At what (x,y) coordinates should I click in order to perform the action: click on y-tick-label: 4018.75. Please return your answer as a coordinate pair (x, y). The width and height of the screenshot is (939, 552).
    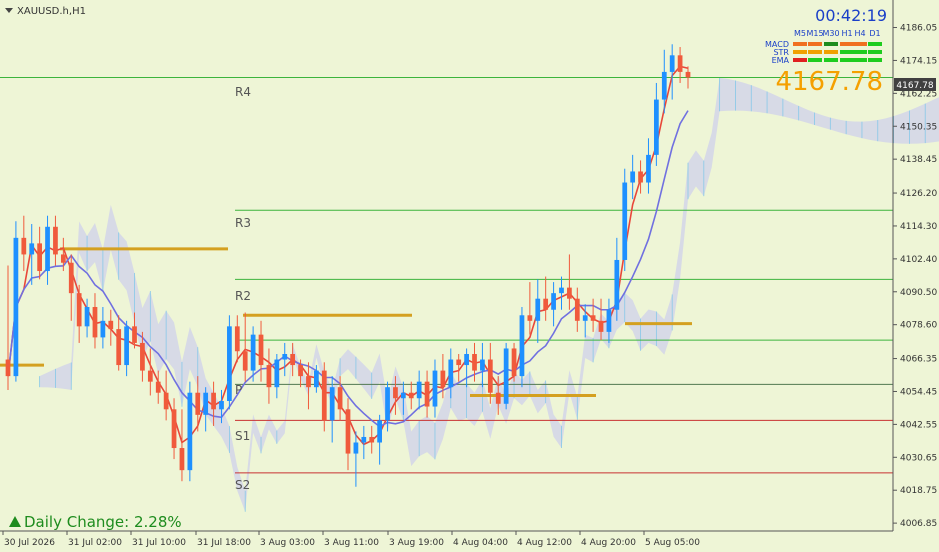
    Looking at the image, I should click on (918, 491).